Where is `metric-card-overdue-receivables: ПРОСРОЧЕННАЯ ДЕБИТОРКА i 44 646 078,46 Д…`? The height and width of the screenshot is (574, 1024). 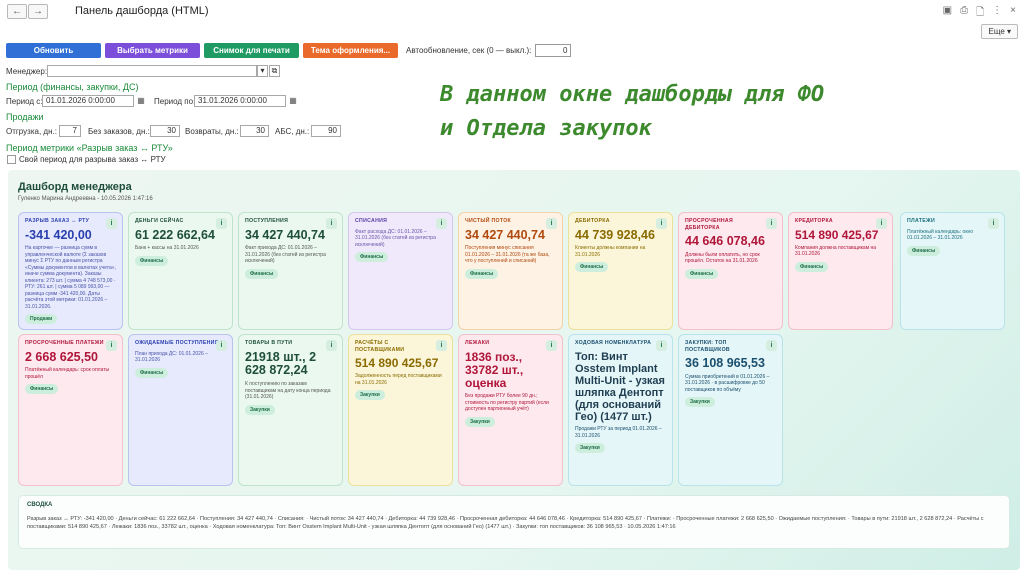 metric-card-overdue-receivables: ПРОСРОЧЕННАЯ ДЕБИТОРКА i 44 646 078,46 Д… is located at coordinates (730, 271).